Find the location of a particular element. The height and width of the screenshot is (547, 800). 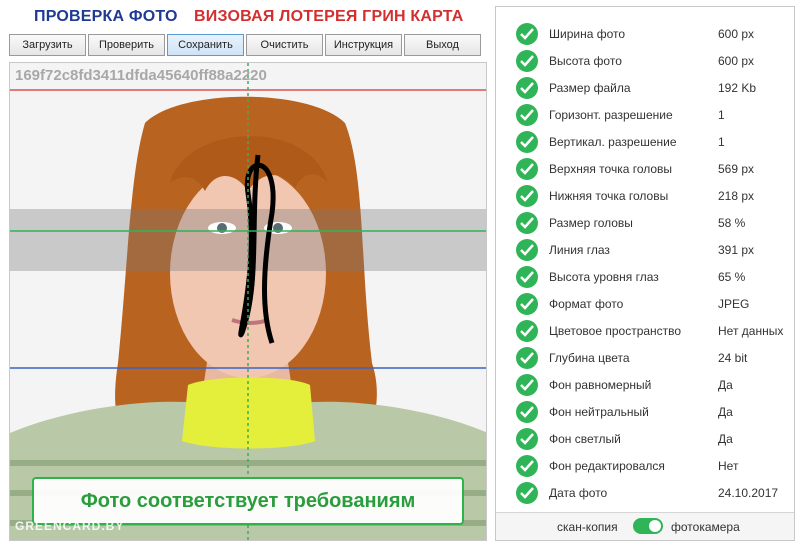

save-button: Сохранить is located at coordinates (205, 45).